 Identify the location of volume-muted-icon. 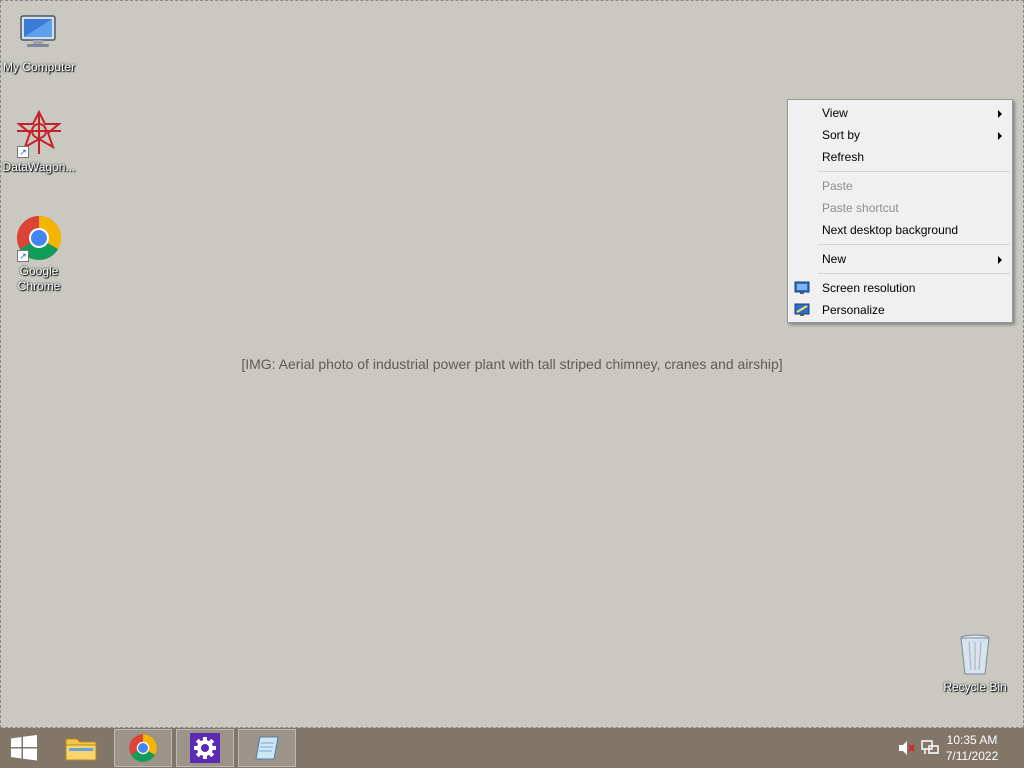
(906, 748).